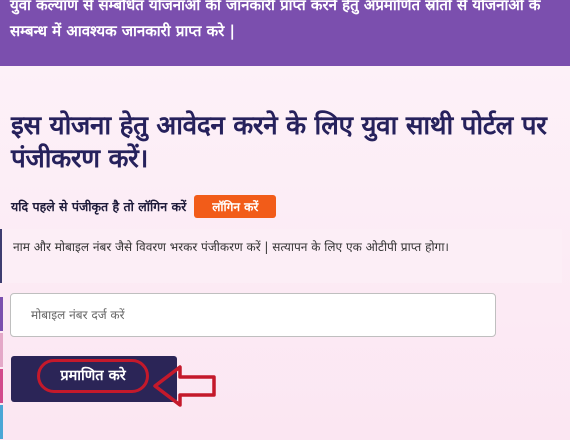 The image size is (570, 440). Describe the element at coordinates (93, 376) in the screenshot. I see `verify-button-label: प्रमाणित करे` at that location.